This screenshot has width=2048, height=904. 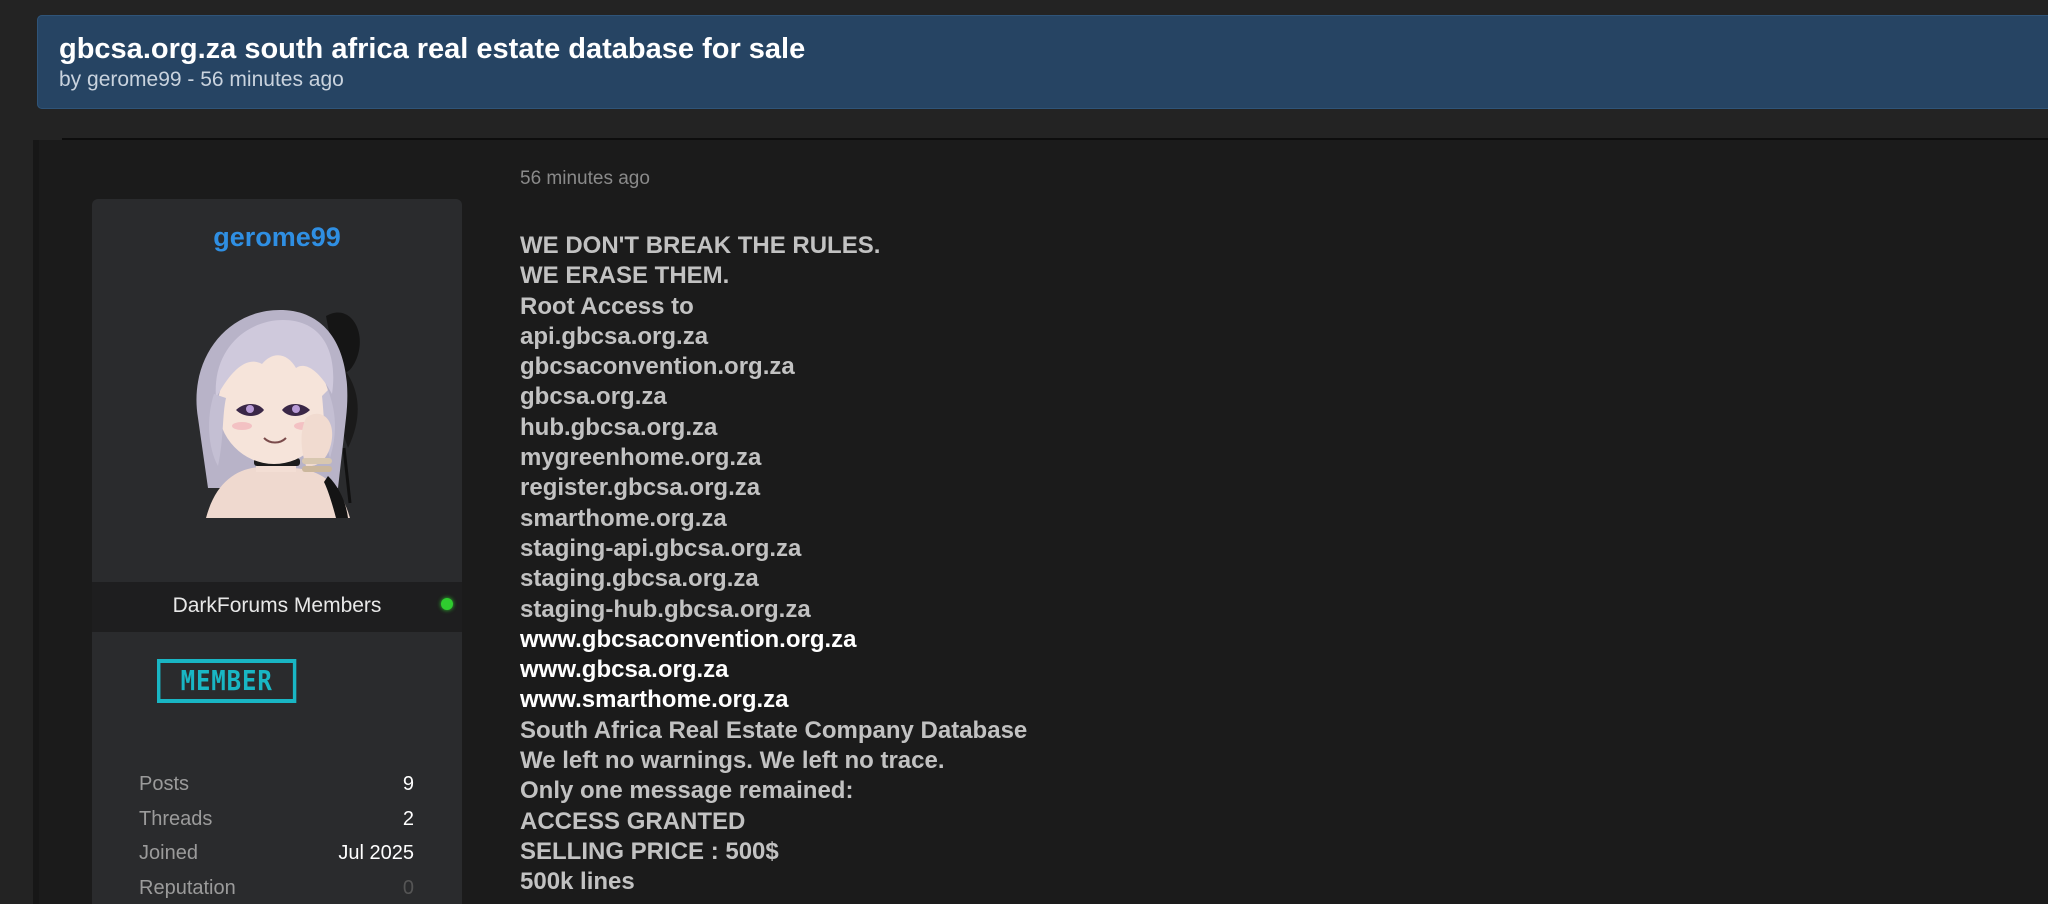 I want to click on post-line: WE ERASE THEM., so click(x=625, y=276).